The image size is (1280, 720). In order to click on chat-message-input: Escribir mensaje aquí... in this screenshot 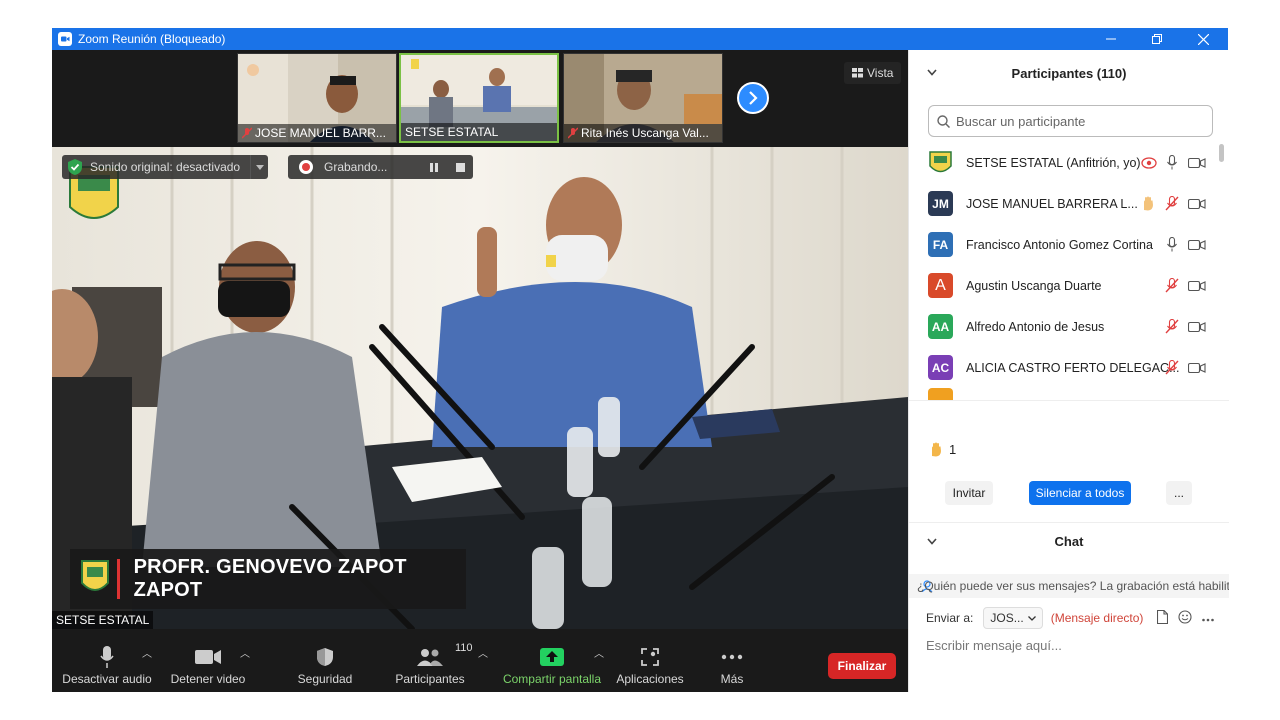, I will do `click(1071, 645)`.